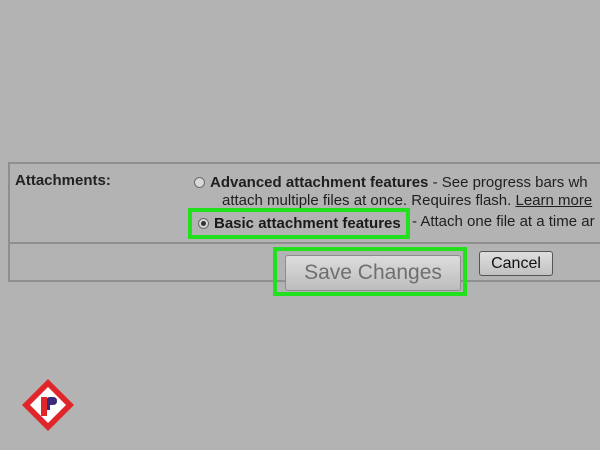 The width and height of the screenshot is (600, 450). What do you see at coordinates (516, 263) in the screenshot?
I see `cancel-button: Cancel` at bounding box center [516, 263].